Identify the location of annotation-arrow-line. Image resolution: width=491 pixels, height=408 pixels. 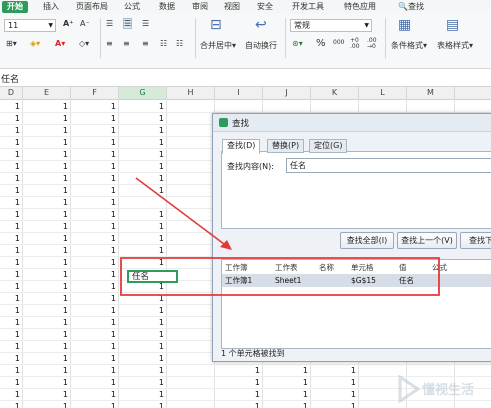
(182, 212).